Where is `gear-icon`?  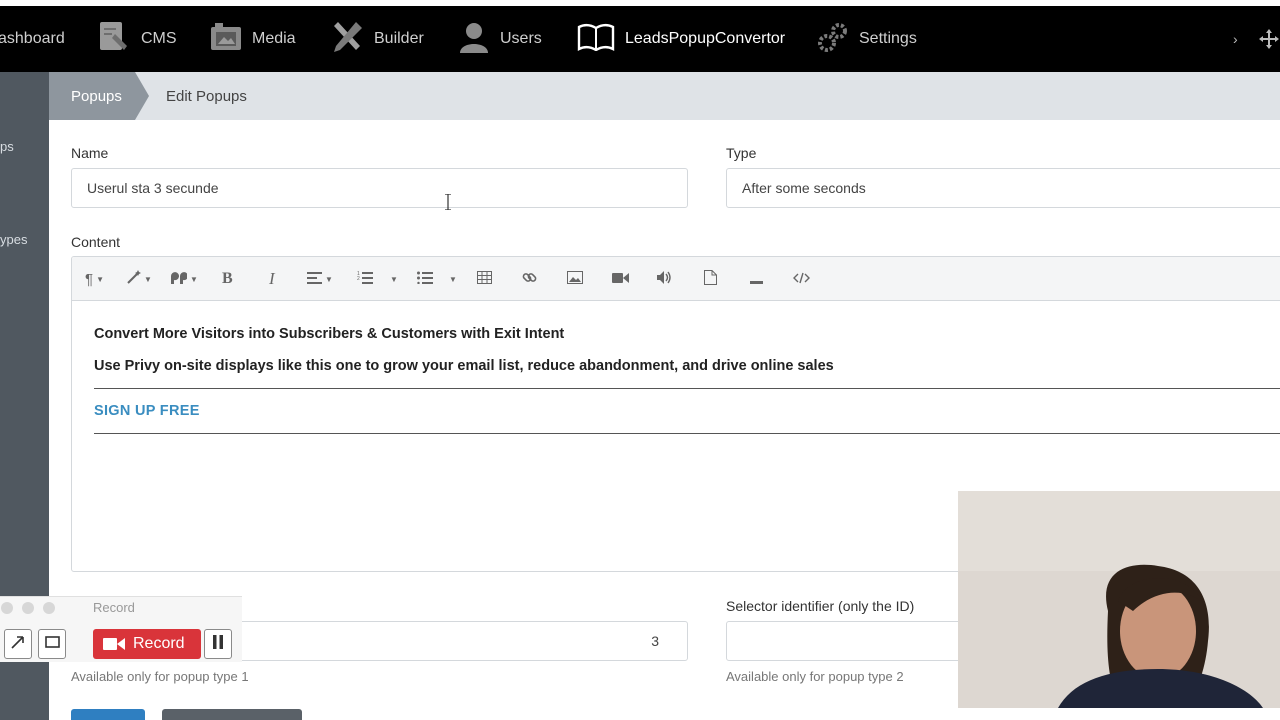
gear-icon is located at coordinates (833, 39).